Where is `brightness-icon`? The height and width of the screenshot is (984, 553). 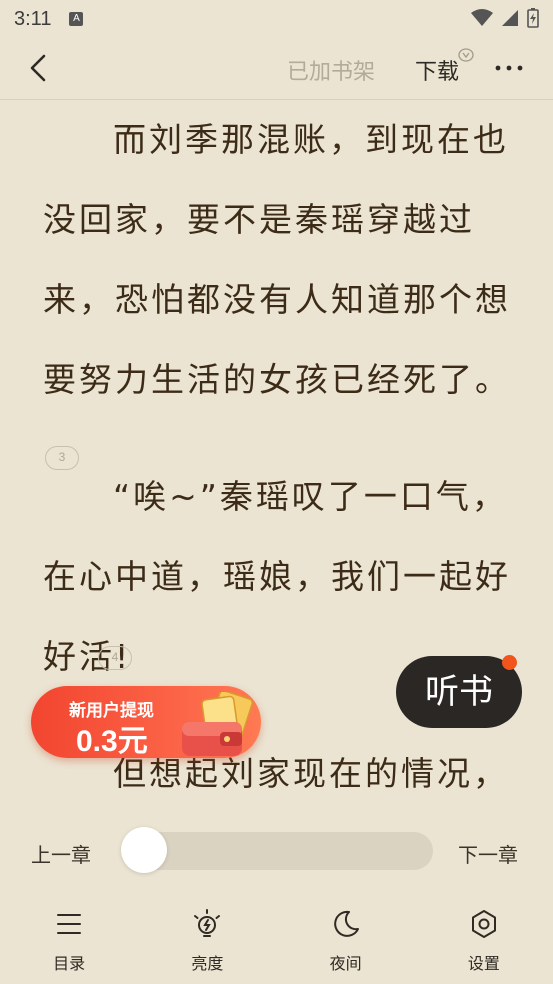
brightness-icon is located at coordinates (207, 923).